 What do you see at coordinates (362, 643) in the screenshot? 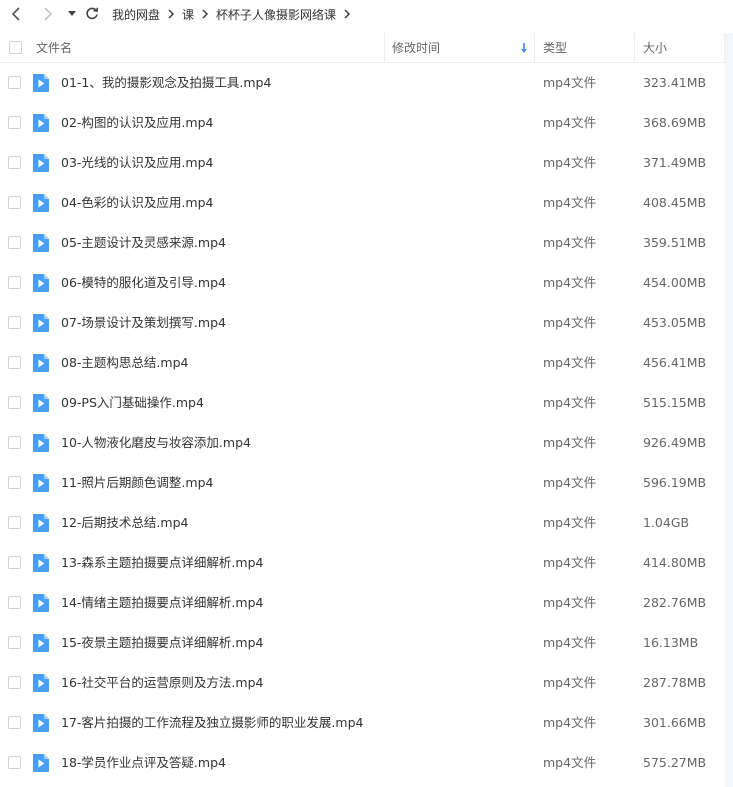
I see `file-row: 15-夜景主题拍摄要点详细解析.mp4 mp4文件 16.13MB` at bounding box center [362, 643].